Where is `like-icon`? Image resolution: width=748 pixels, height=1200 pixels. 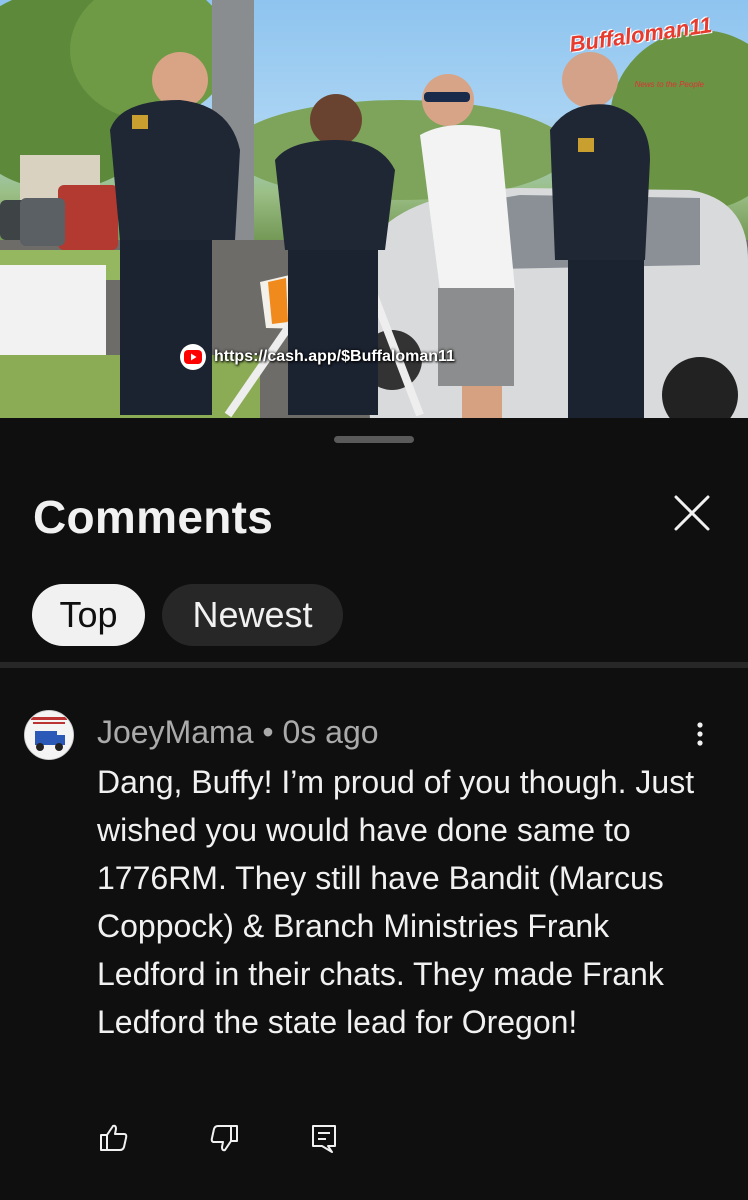 like-icon is located at coordinates (114, 1137).